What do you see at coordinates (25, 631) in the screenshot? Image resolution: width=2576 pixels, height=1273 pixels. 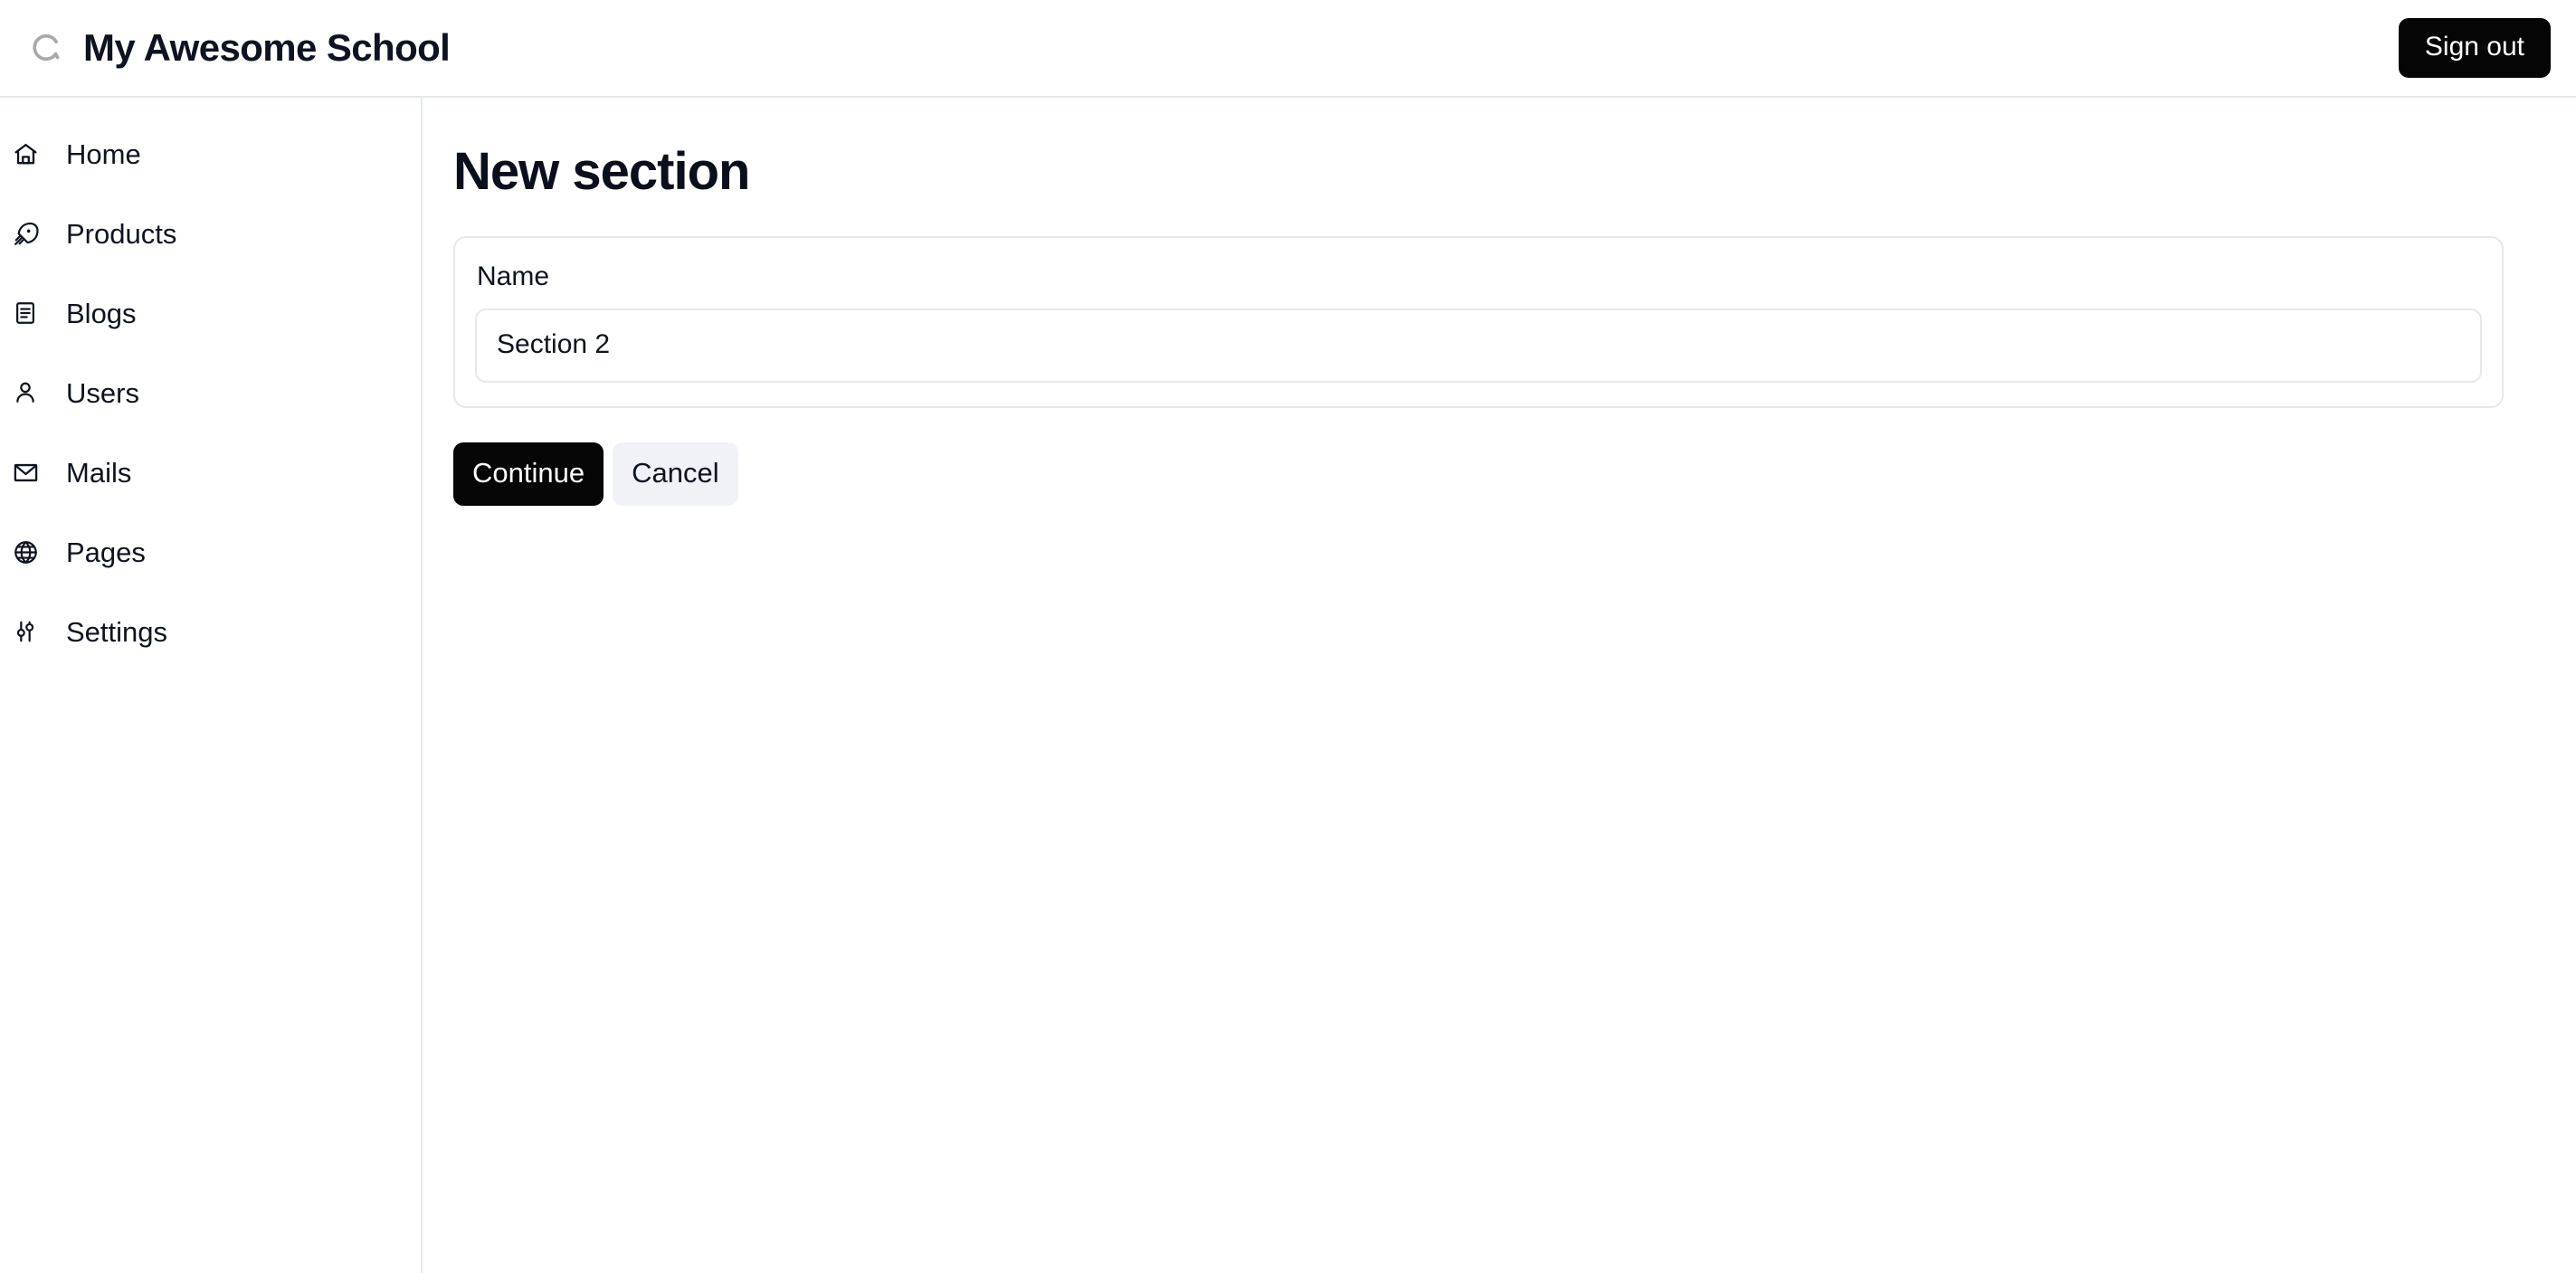 I see `sliders-icon` at bounding box center [25, 631].